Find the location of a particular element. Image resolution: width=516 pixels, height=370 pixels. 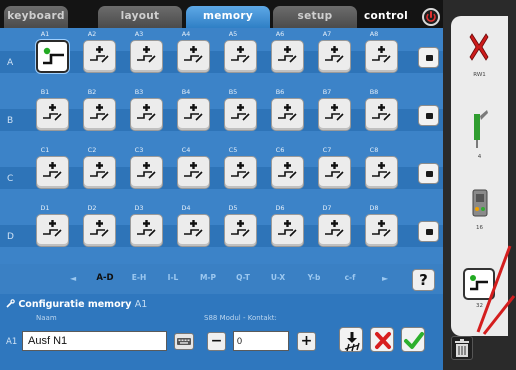

cell-label: A8 is located at coordinates (374, 34).